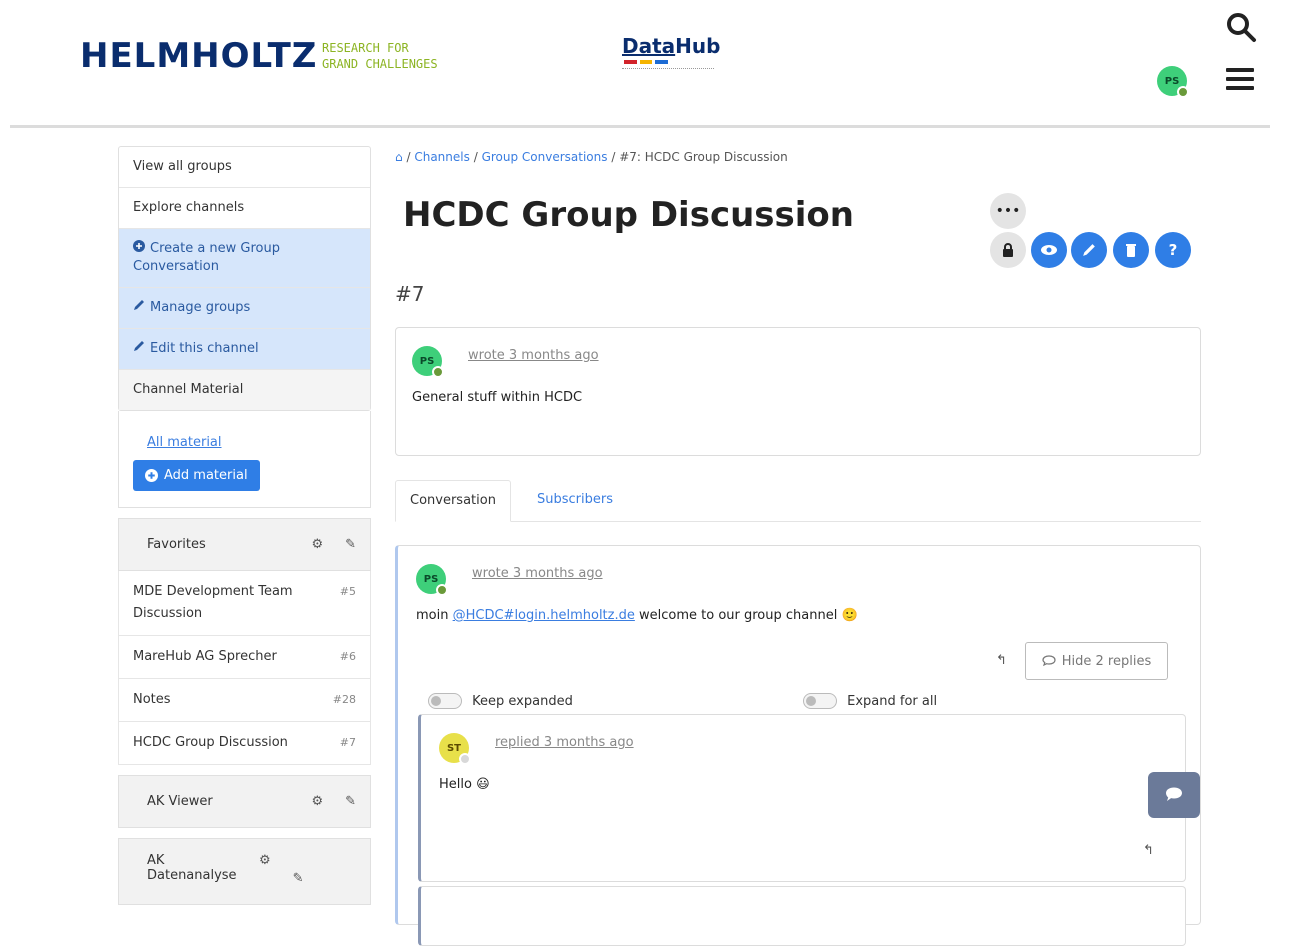 The image size is (1289, 946). What do you see at coordinates (244, 871) in the screenshot?
I see `group-header-ak-datenanalyse: AK Datenanalyse ⚙ ✎` at bounding box center [244, 871].